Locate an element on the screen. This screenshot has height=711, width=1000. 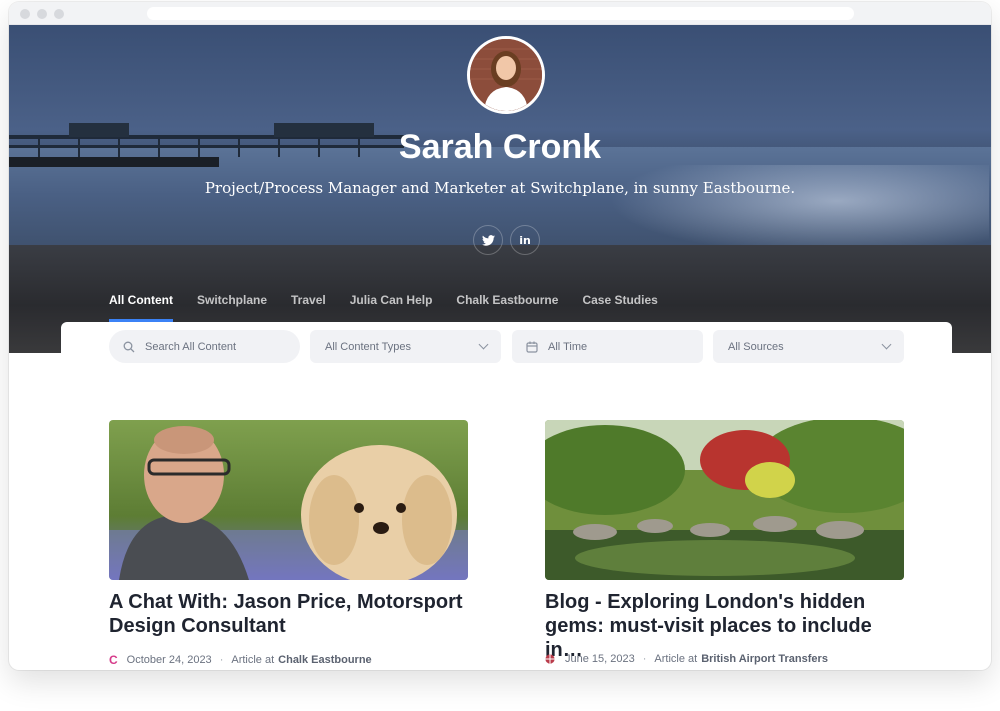
tab-chalk-eastbourne: Chalk Eastbourne is located at coordinates (507, 307).